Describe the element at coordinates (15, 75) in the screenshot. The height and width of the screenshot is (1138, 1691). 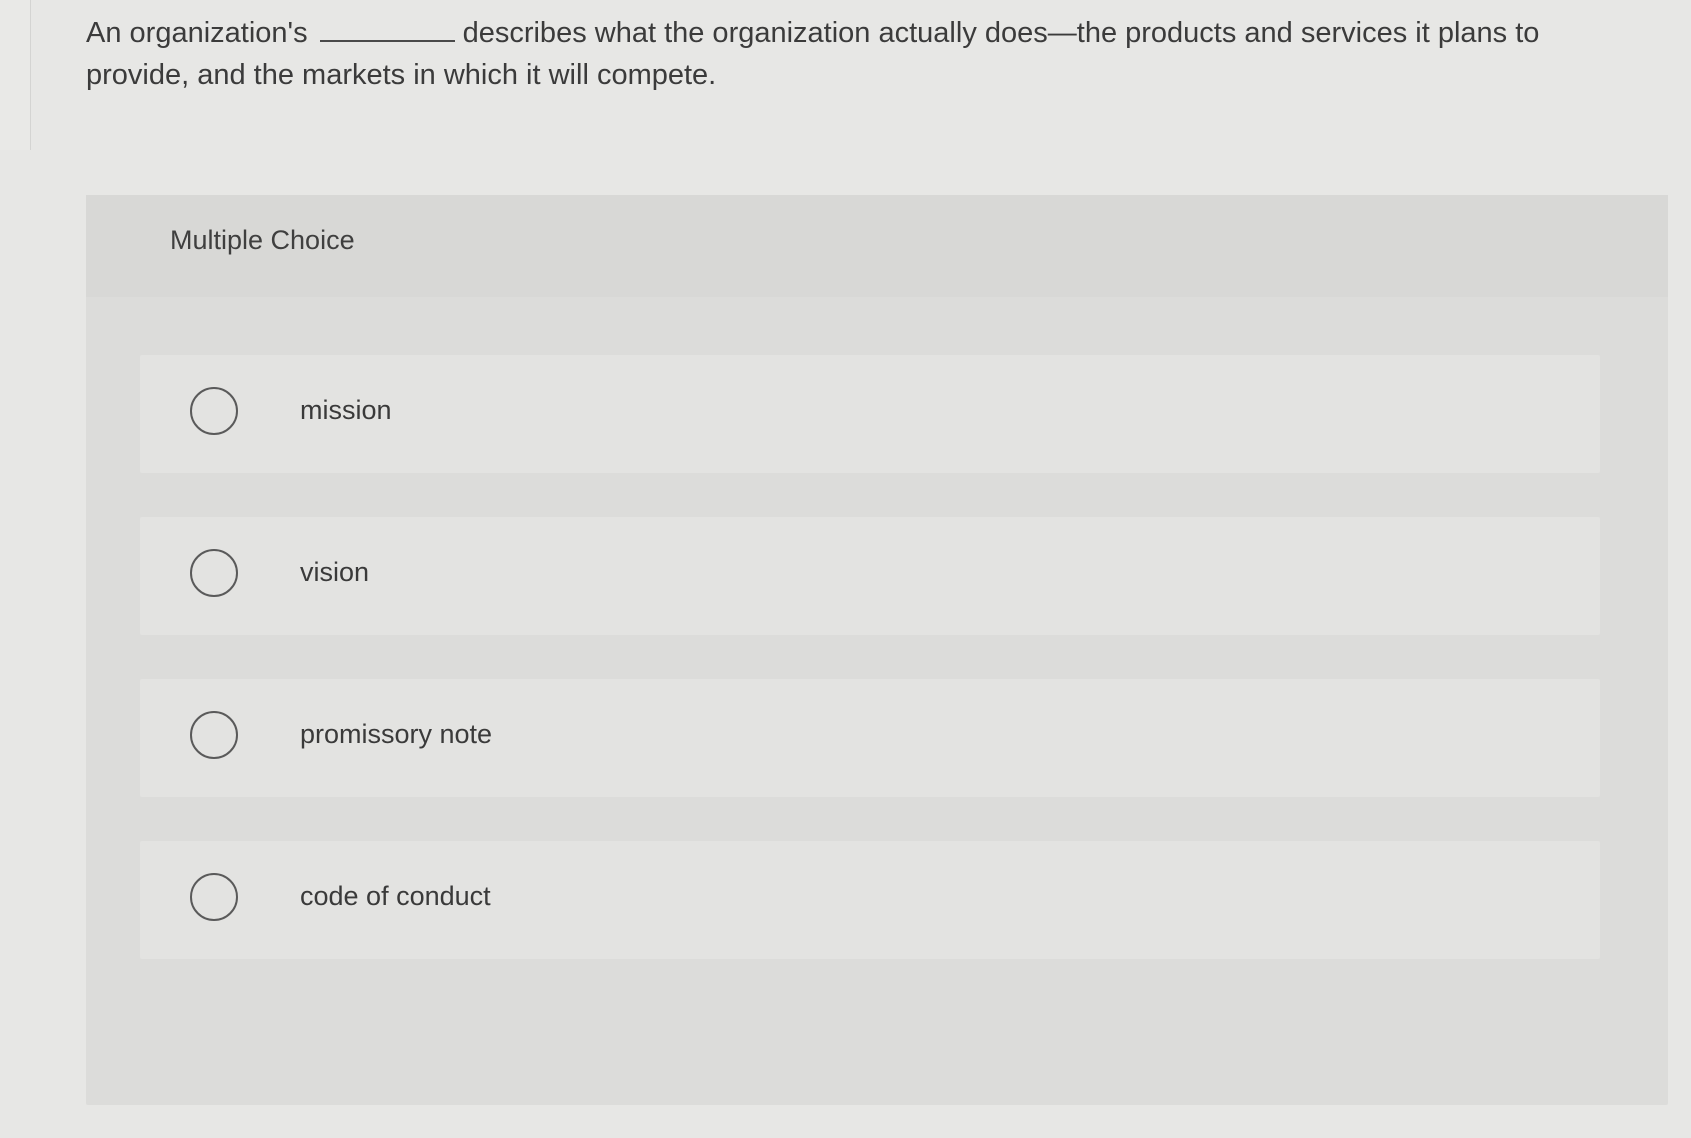
I see `left-edge-divider` at that location.